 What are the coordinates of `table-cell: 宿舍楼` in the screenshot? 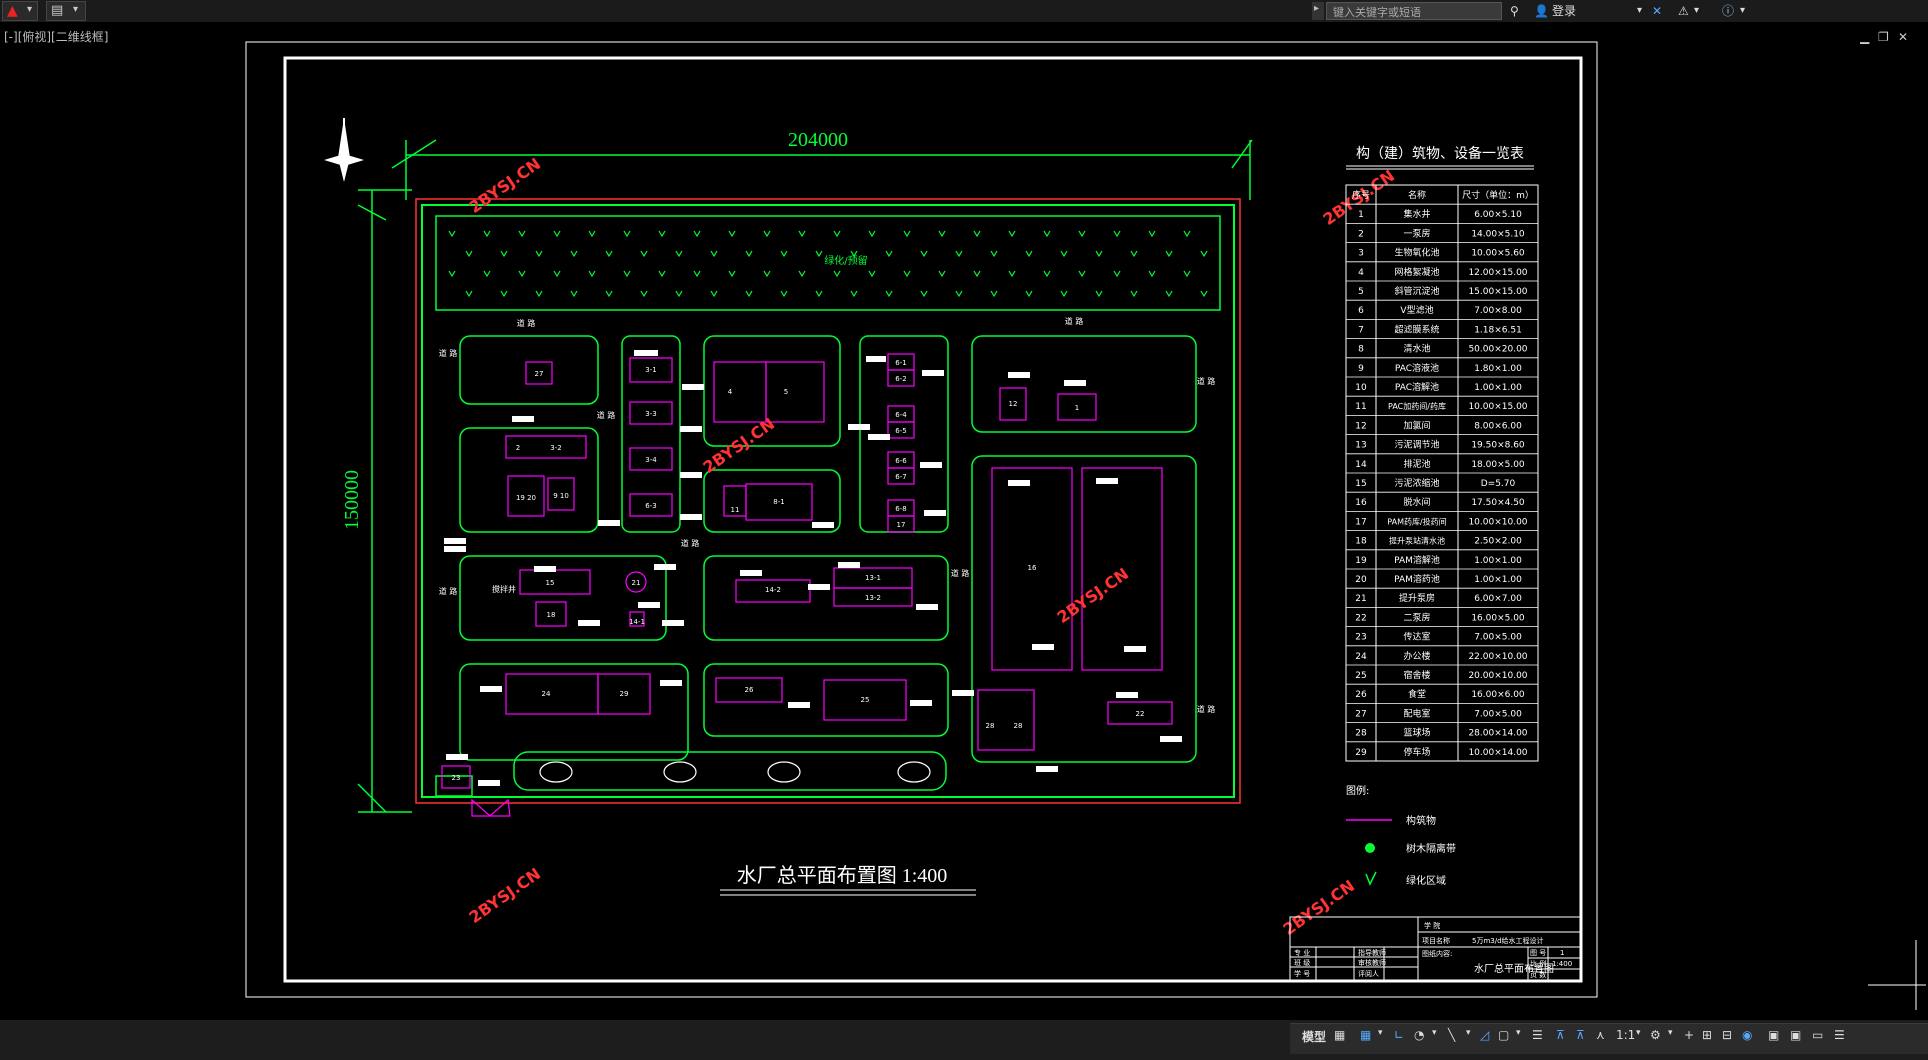 It's located at (1416, 675).